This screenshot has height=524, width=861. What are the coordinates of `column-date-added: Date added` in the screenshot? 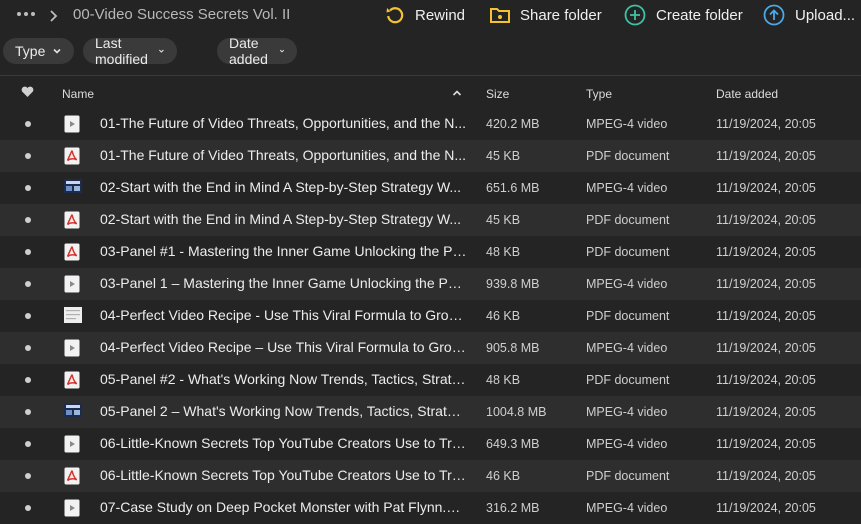 It's located at (747, 94).